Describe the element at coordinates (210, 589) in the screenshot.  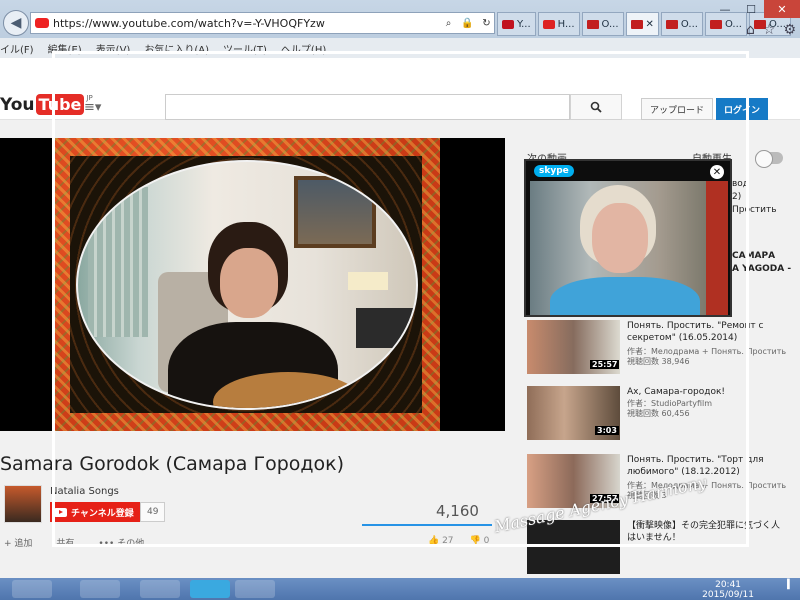
I see `taskbar-skype-icon` at that location.